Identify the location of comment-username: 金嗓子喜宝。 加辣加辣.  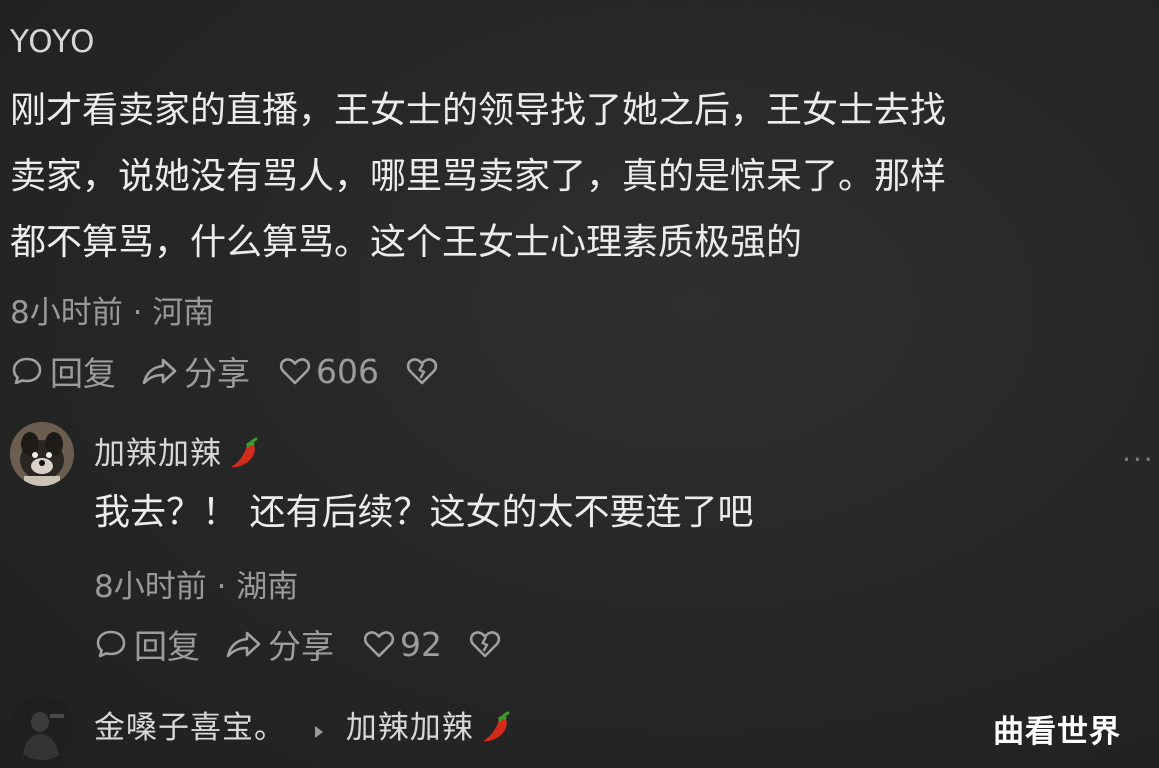
(304, 727).